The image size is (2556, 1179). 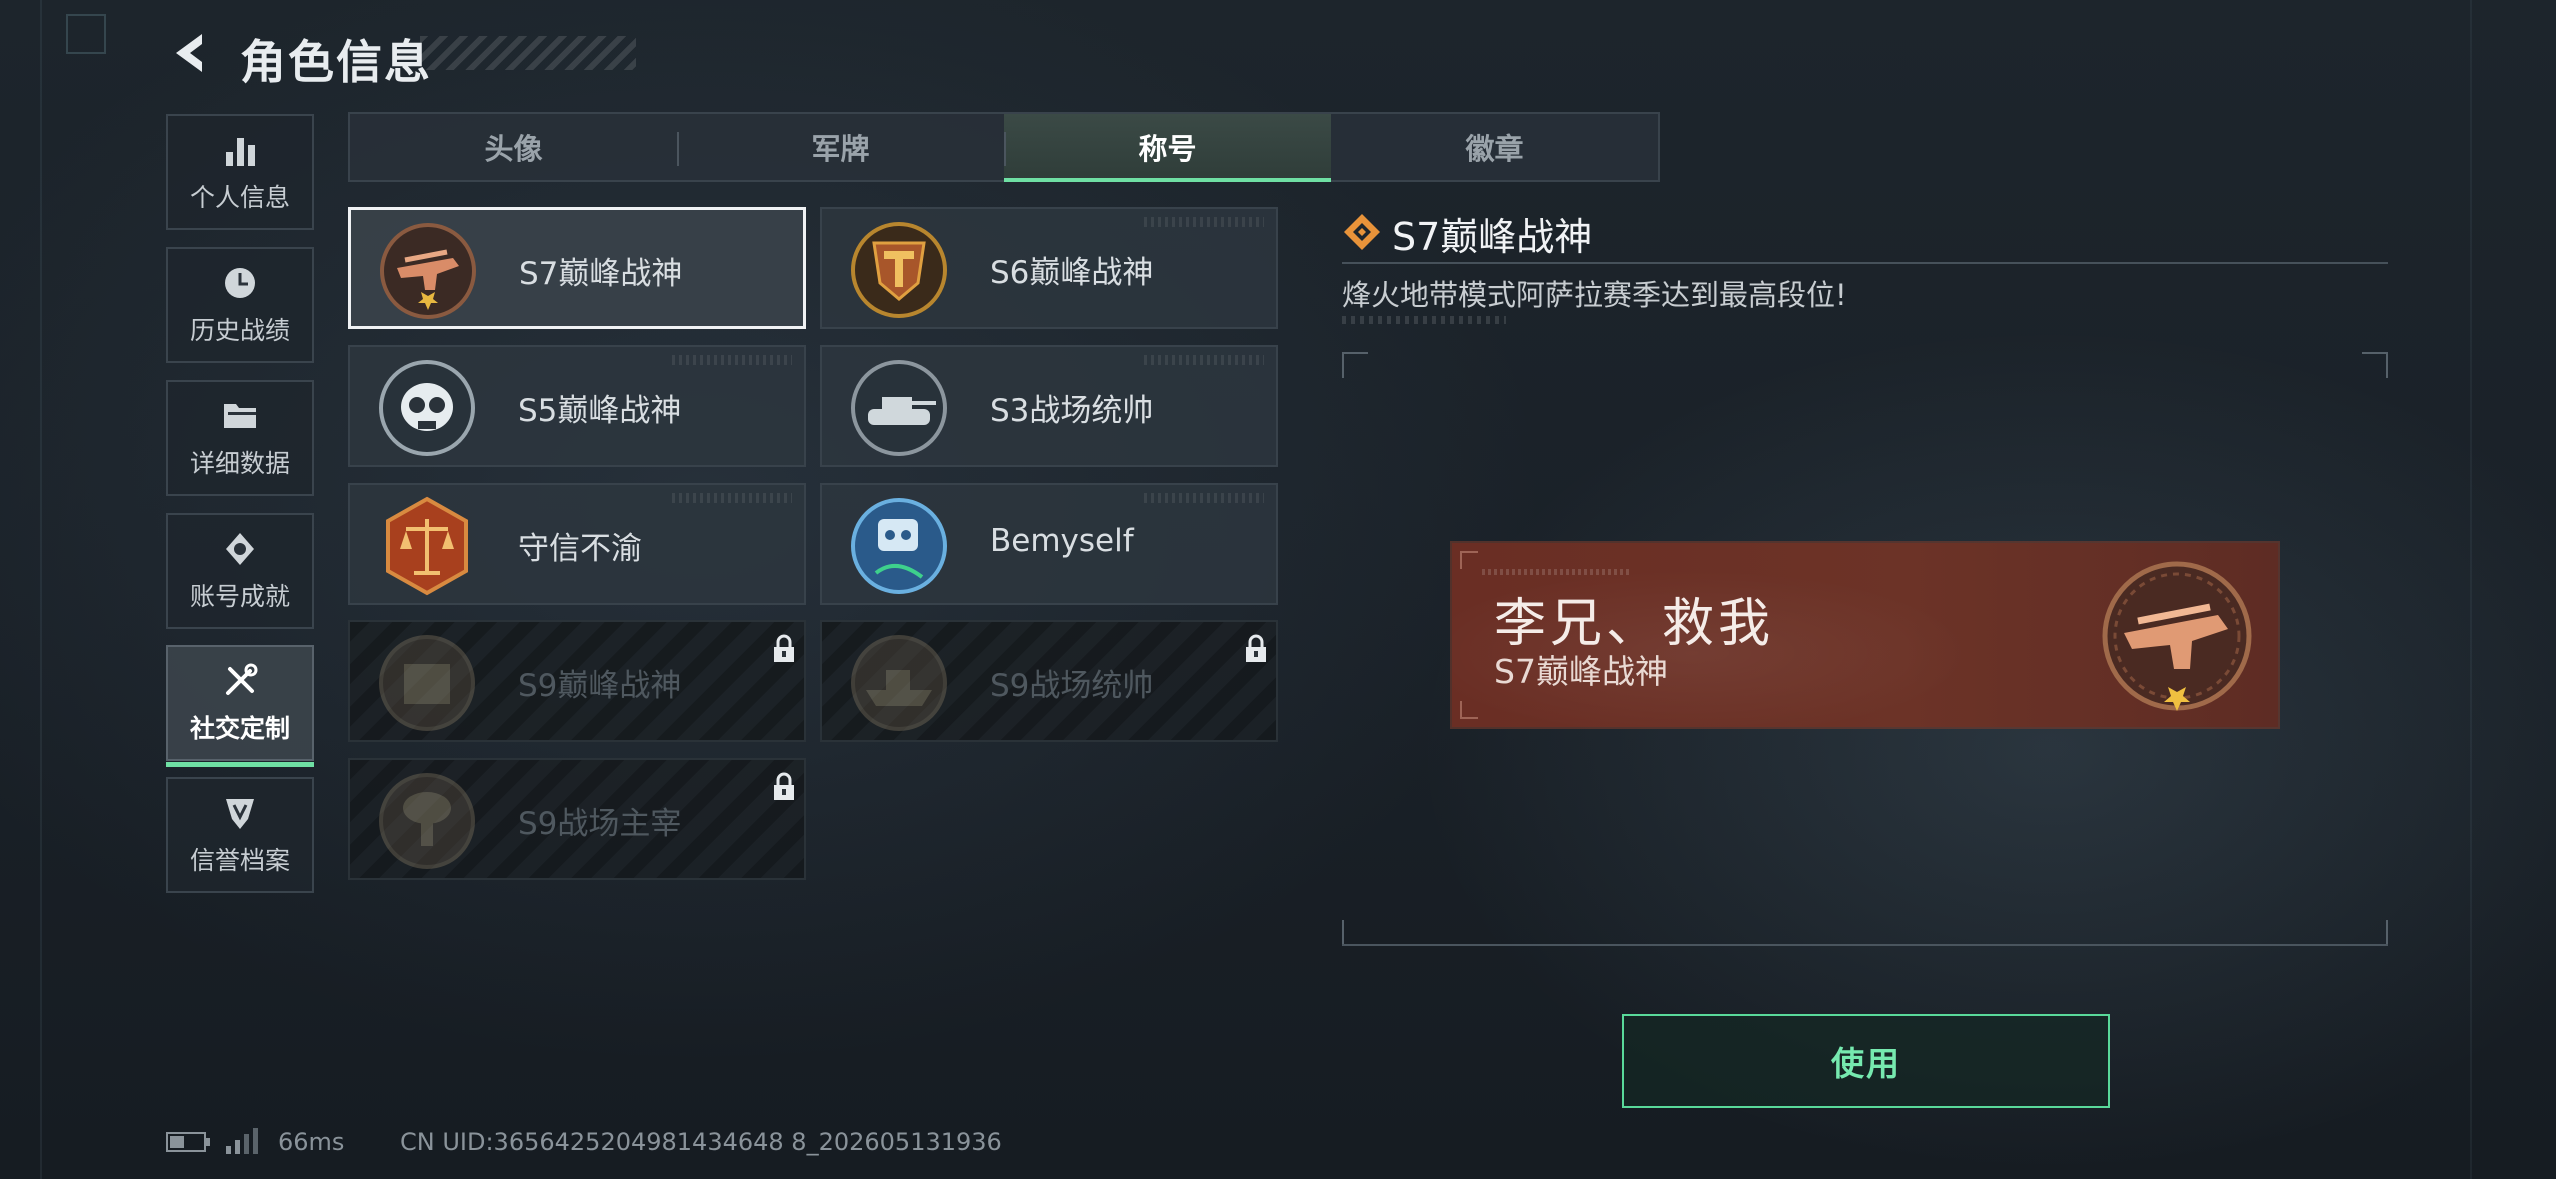 I want to click on explosion-emblem-icon, so click(x=427, y=821).